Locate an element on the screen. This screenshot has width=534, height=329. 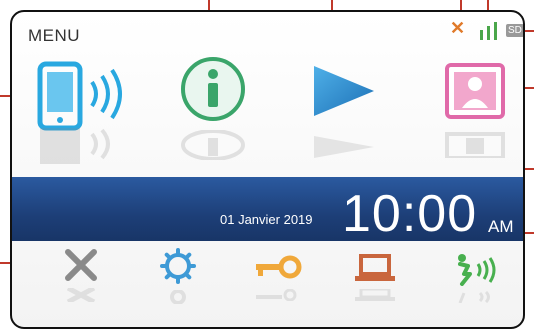
play-app-button is located at coordinates (344, 91).